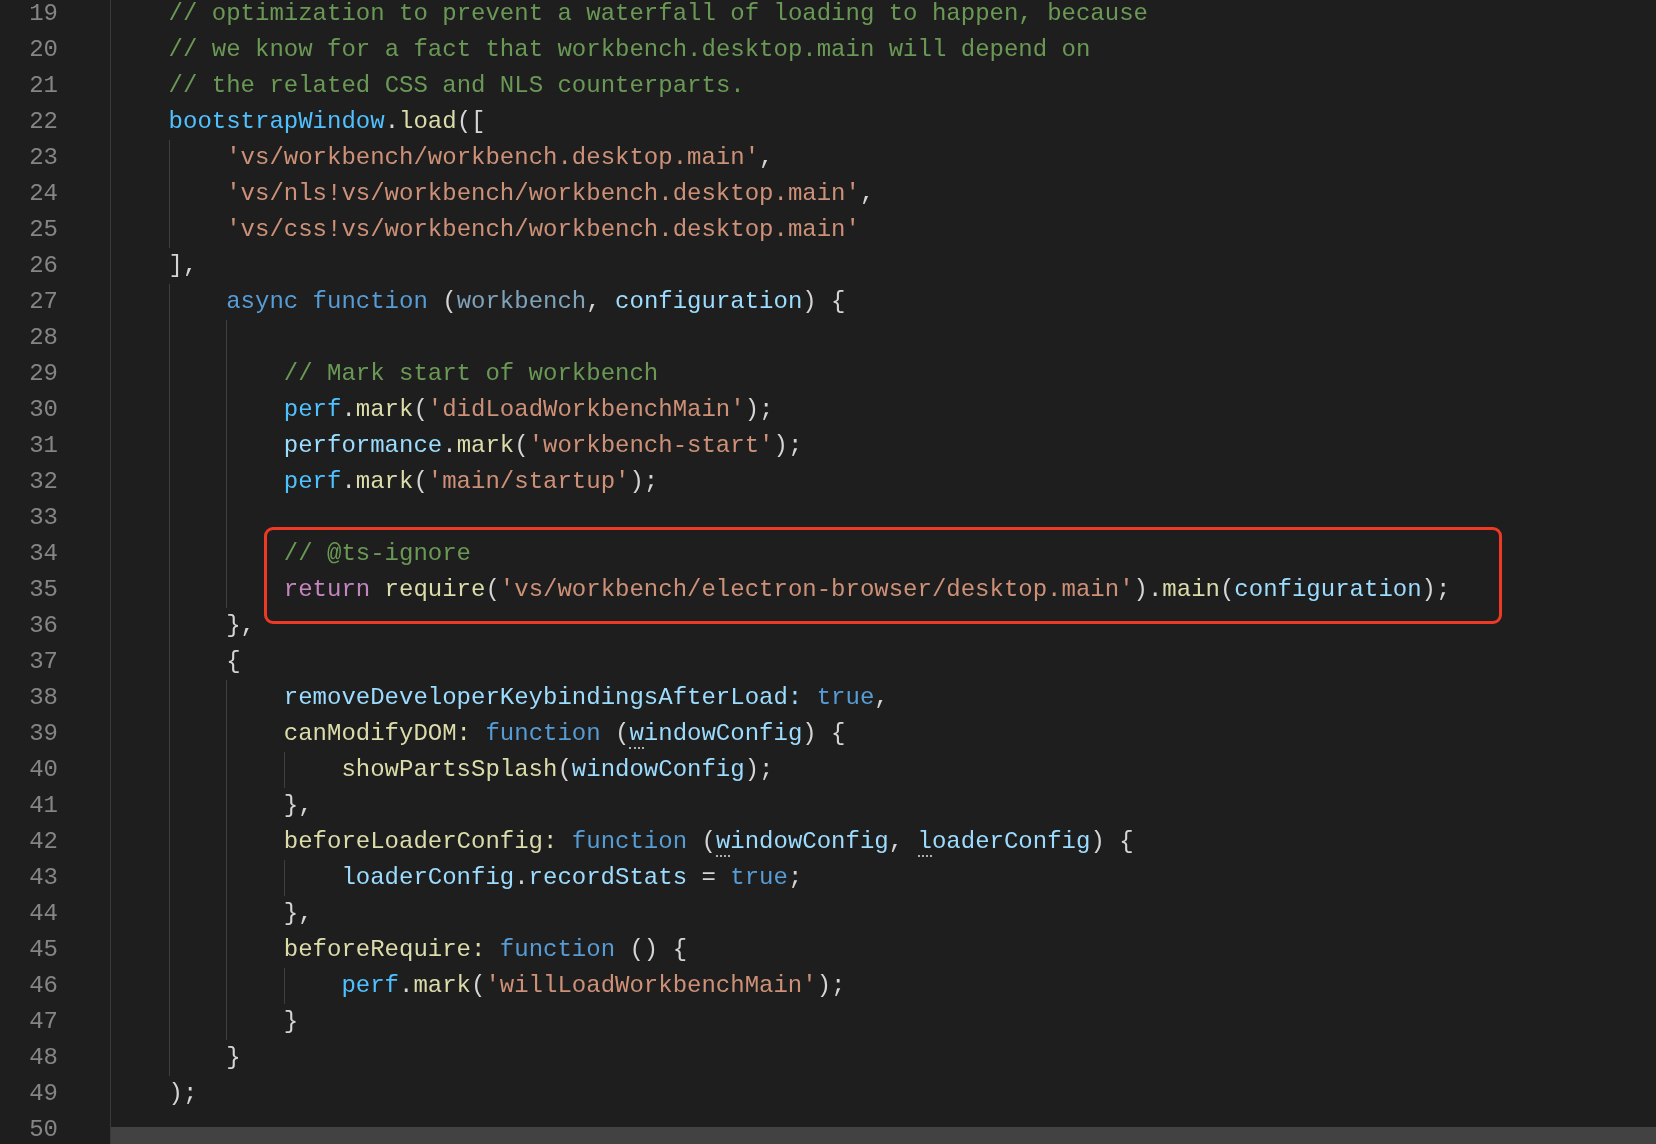 Image resolution: width=1656 pixels, height=1144 pixels. I want to click on line-number: 36, so click(43, 626).